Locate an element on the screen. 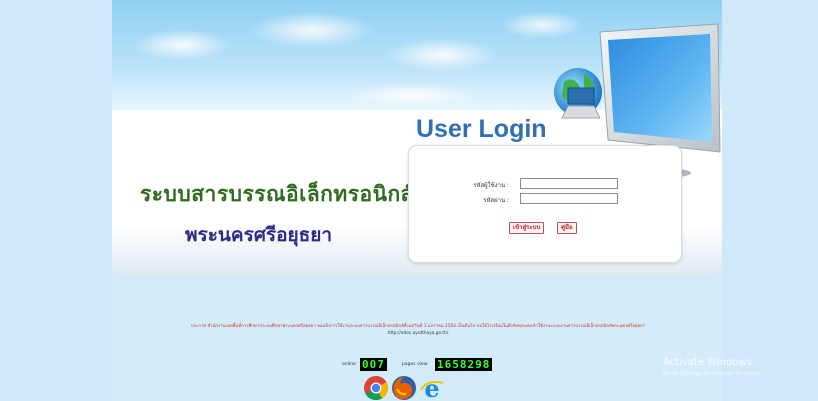 The image size is (818, 401). pageview-label: pagec view is located at coordinates (415, 364).